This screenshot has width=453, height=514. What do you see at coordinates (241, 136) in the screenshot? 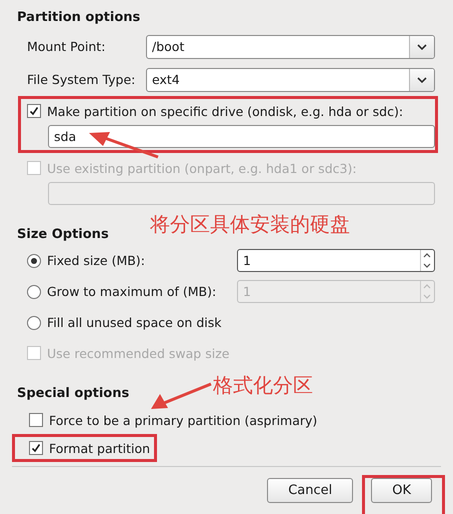
I see `drive-field: sda` at bounding box center [241, 136].